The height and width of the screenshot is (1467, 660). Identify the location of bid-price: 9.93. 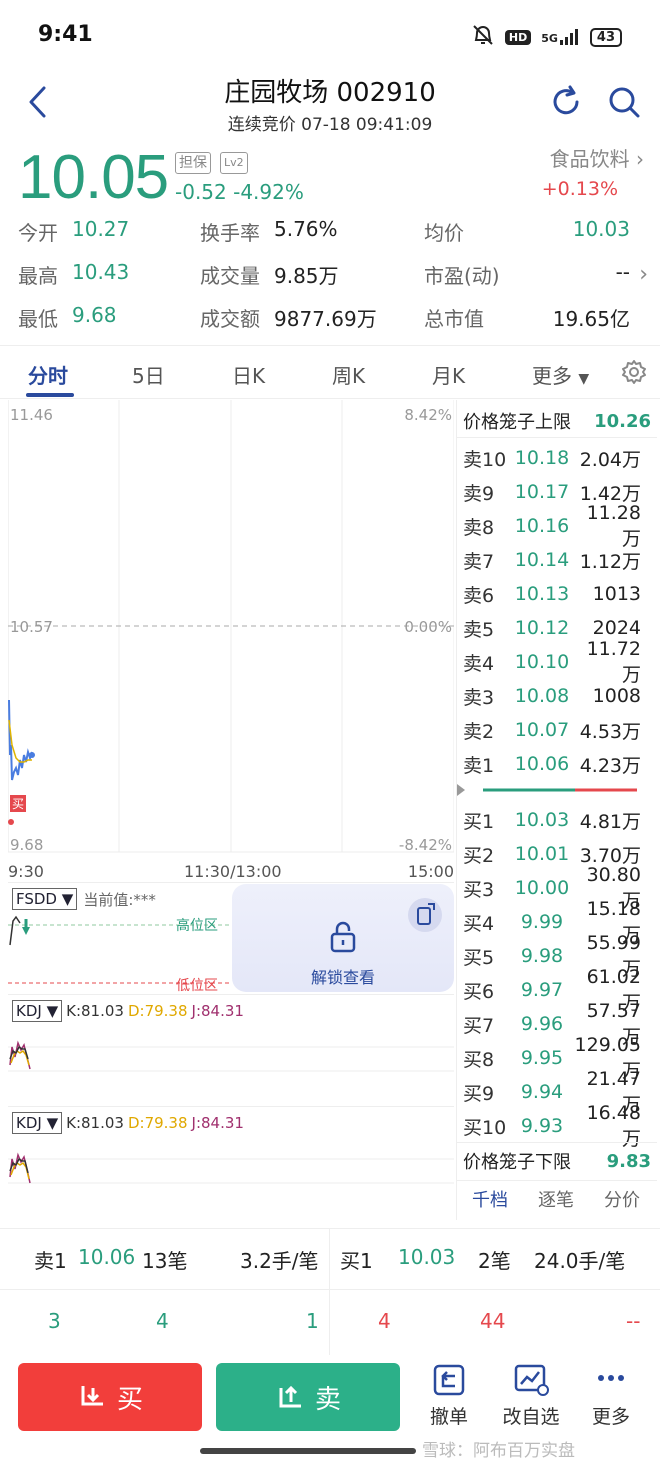
(542, 1126).